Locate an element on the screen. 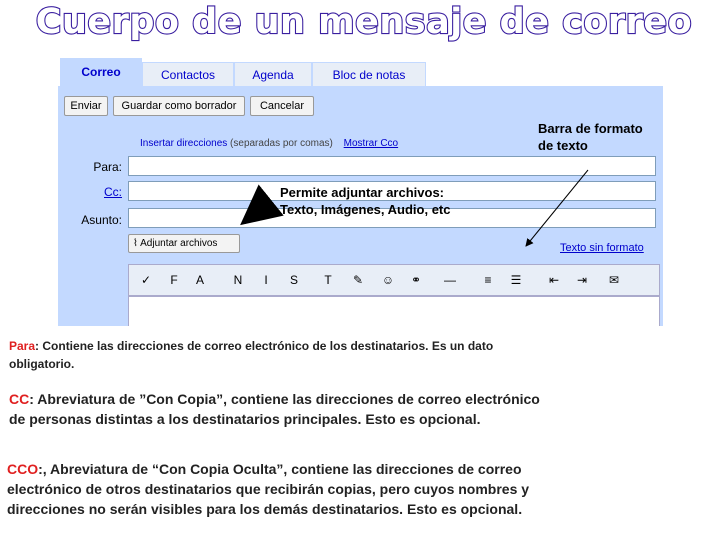 This screenshot has height=546, width=728. para-term: Para is located at coordinates (22, 346).